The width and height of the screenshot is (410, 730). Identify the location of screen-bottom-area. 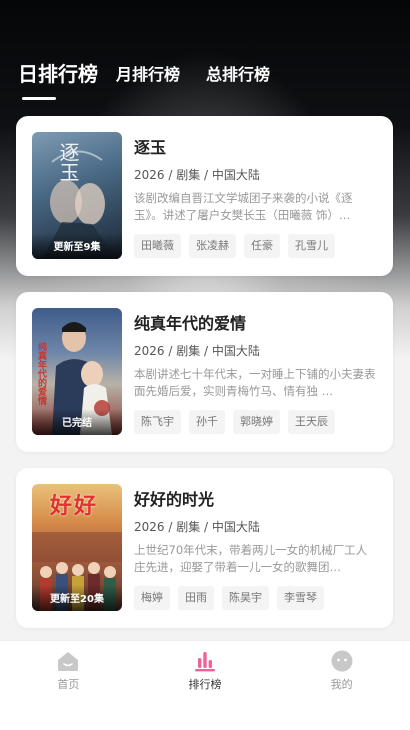
(205, 717).